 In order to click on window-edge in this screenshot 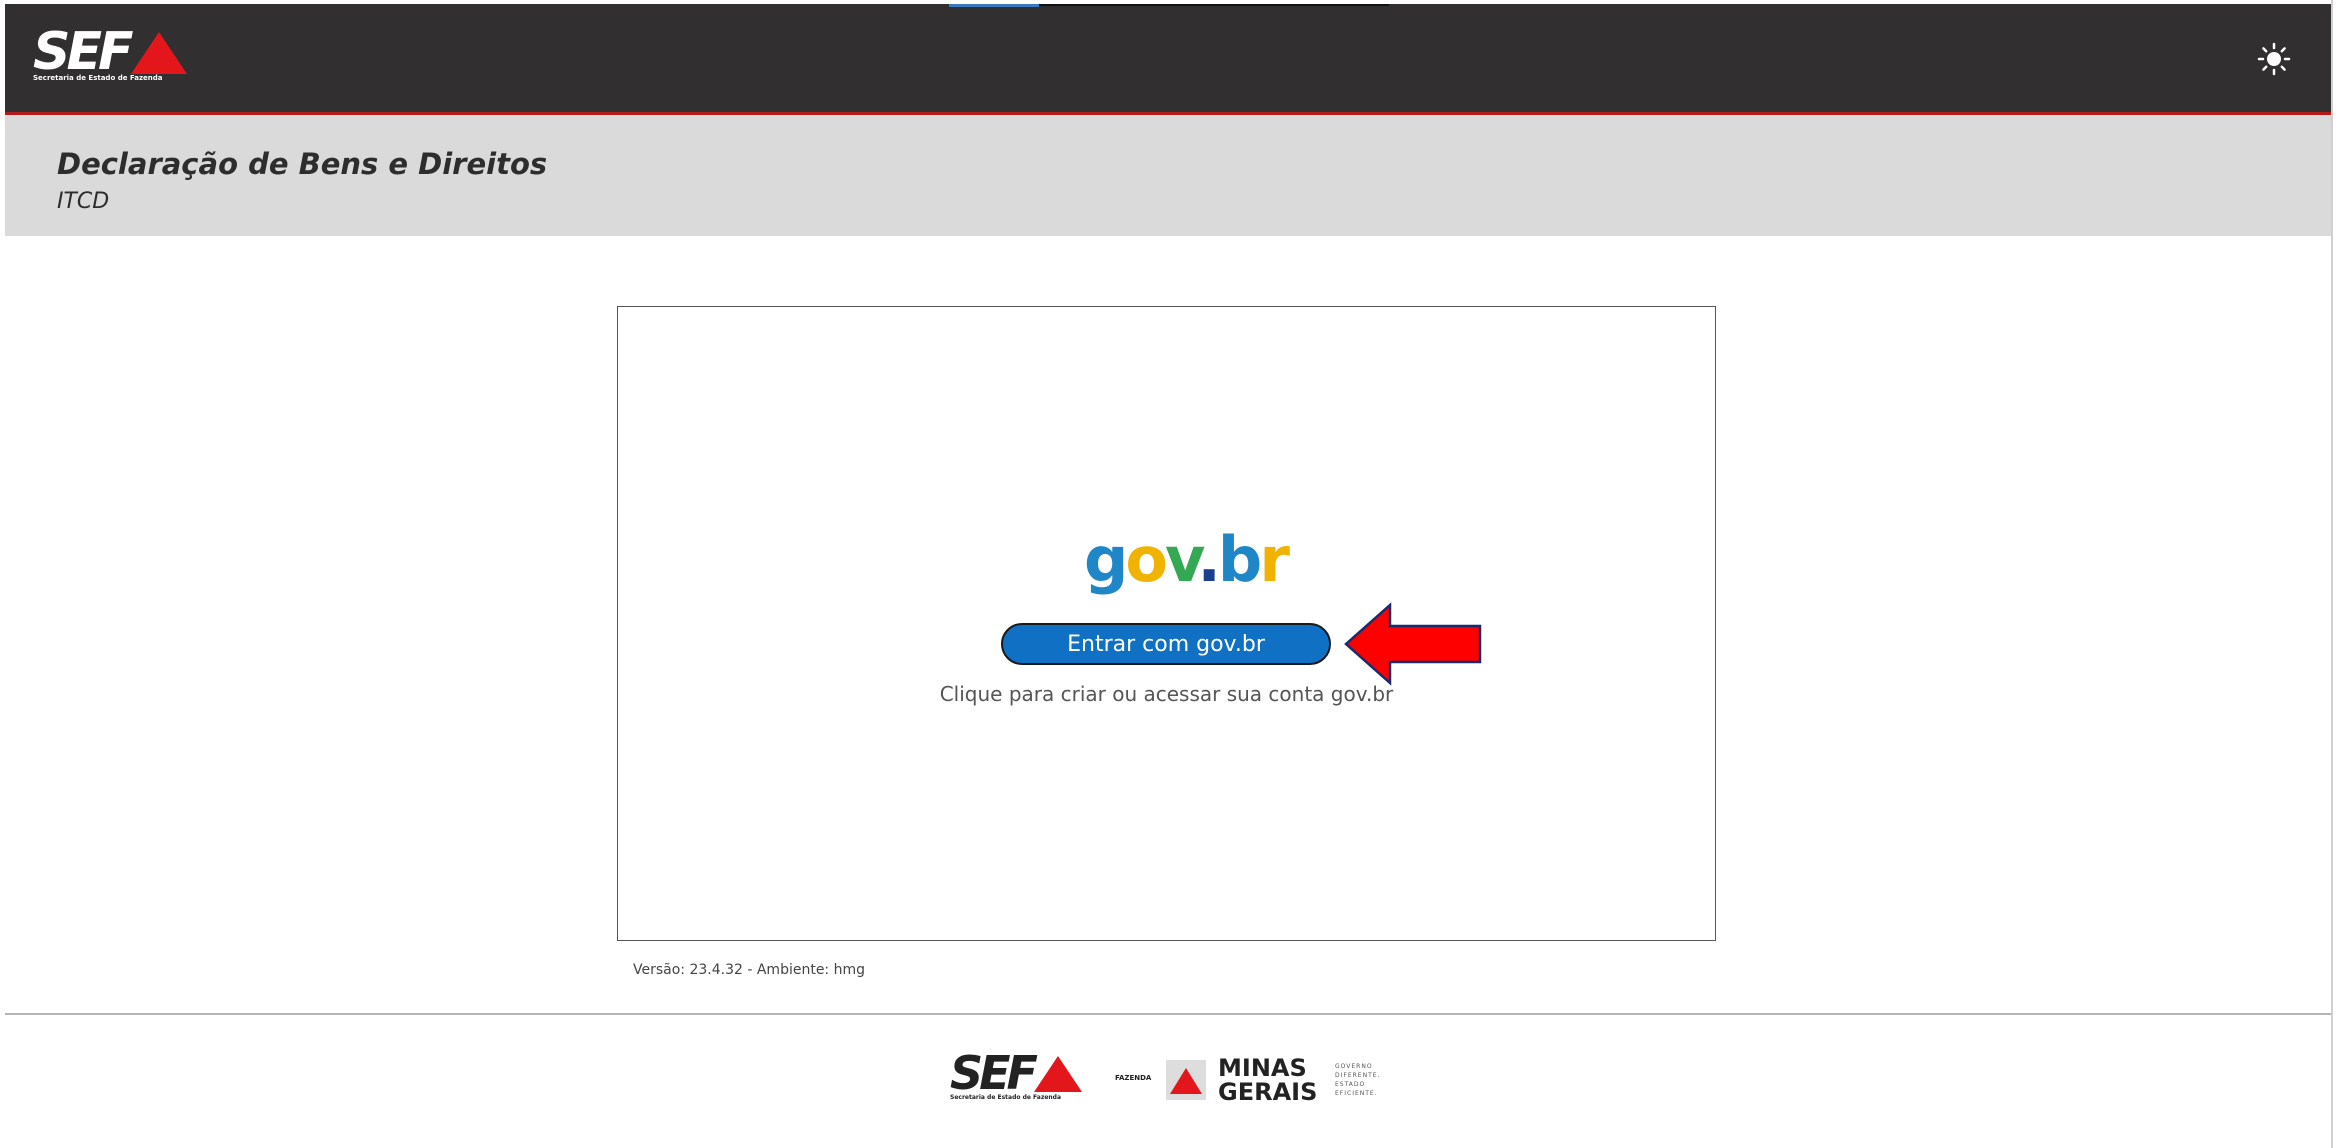, I will do `click(2332, 574)`.